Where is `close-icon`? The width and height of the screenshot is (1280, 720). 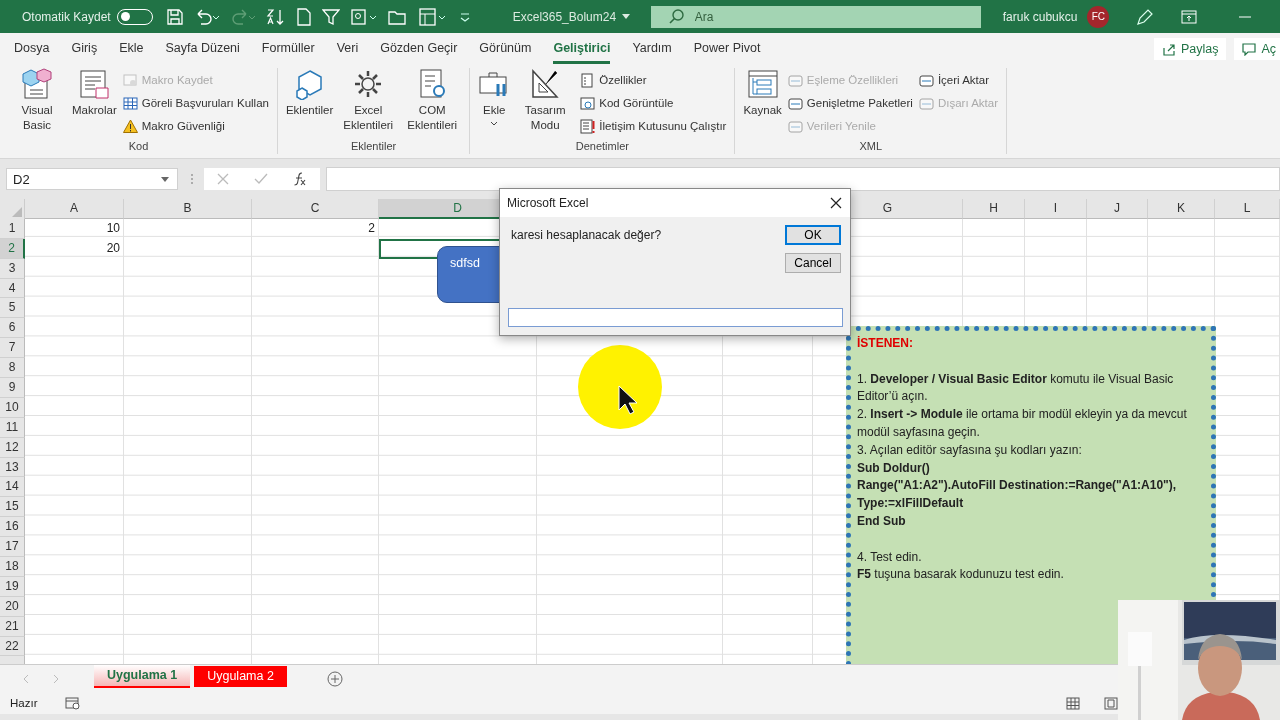 close-icon is located at coordinates (836, 203).